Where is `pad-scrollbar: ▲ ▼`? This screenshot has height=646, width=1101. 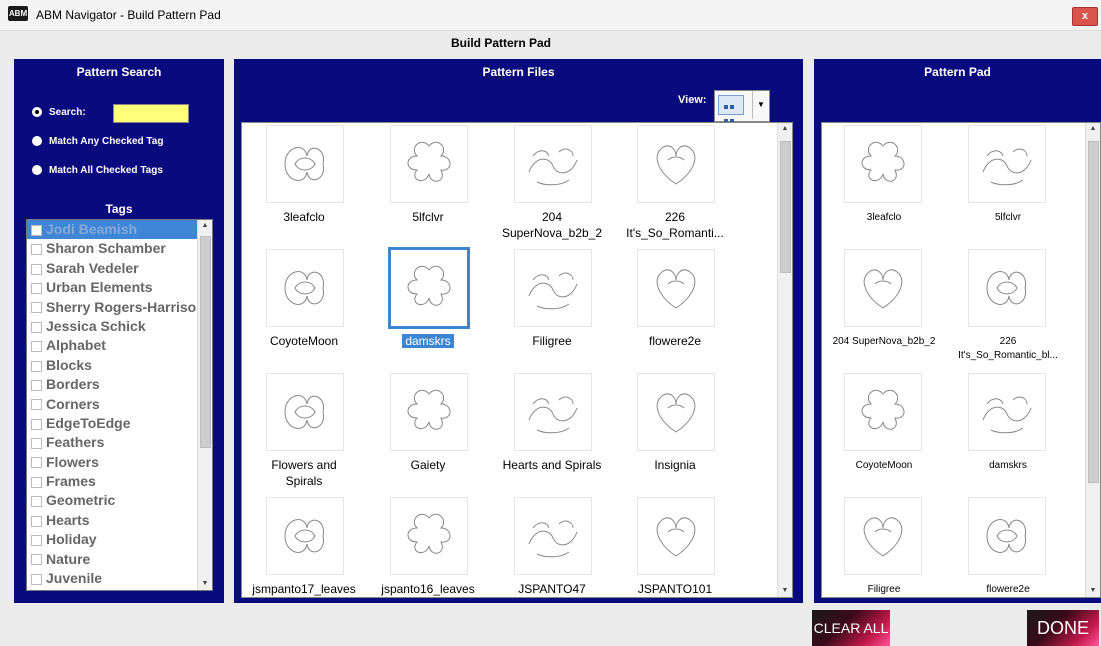 pad-scrollbar: ▲ ▼ is located at coordinates (1092, 360).